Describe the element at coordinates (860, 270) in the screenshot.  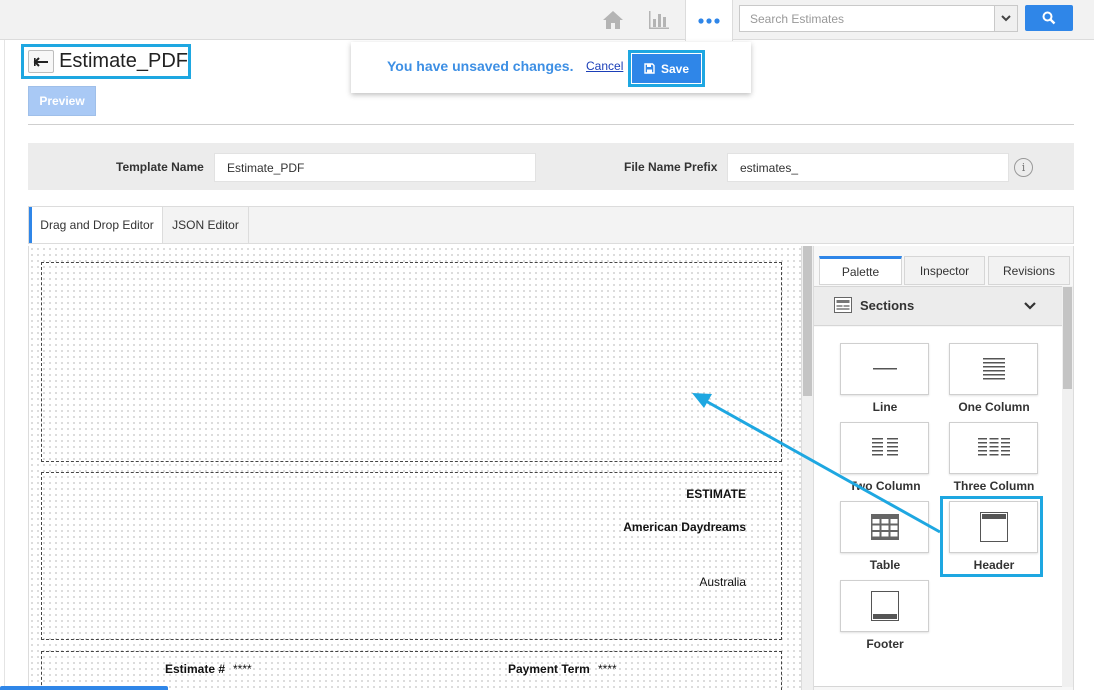
I see `tab-palette: Palette` at that location.